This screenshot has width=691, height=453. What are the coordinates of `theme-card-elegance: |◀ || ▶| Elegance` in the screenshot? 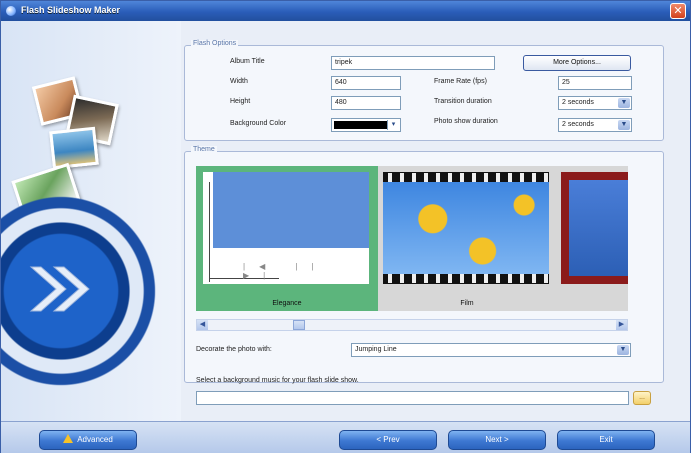 It's located at (287, 238).